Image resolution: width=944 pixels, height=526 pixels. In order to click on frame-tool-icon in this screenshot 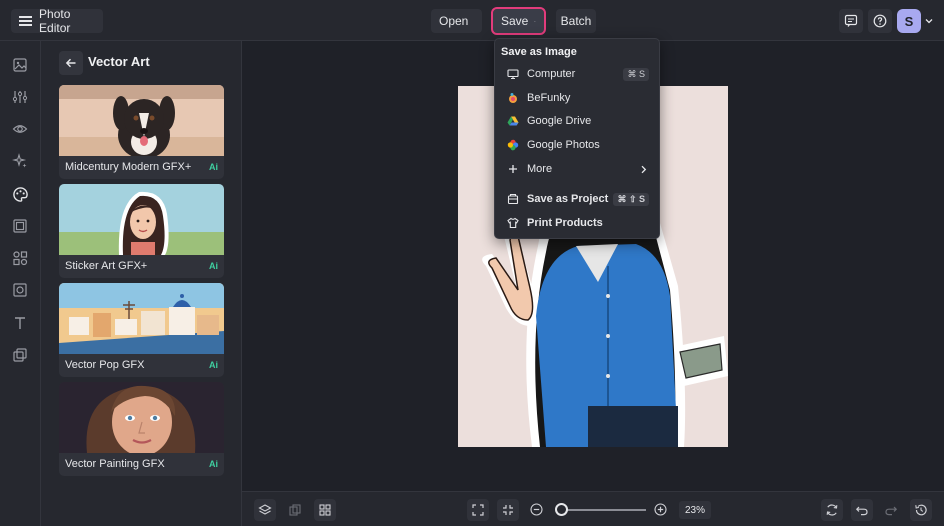, I will do `click(20, 226)`.